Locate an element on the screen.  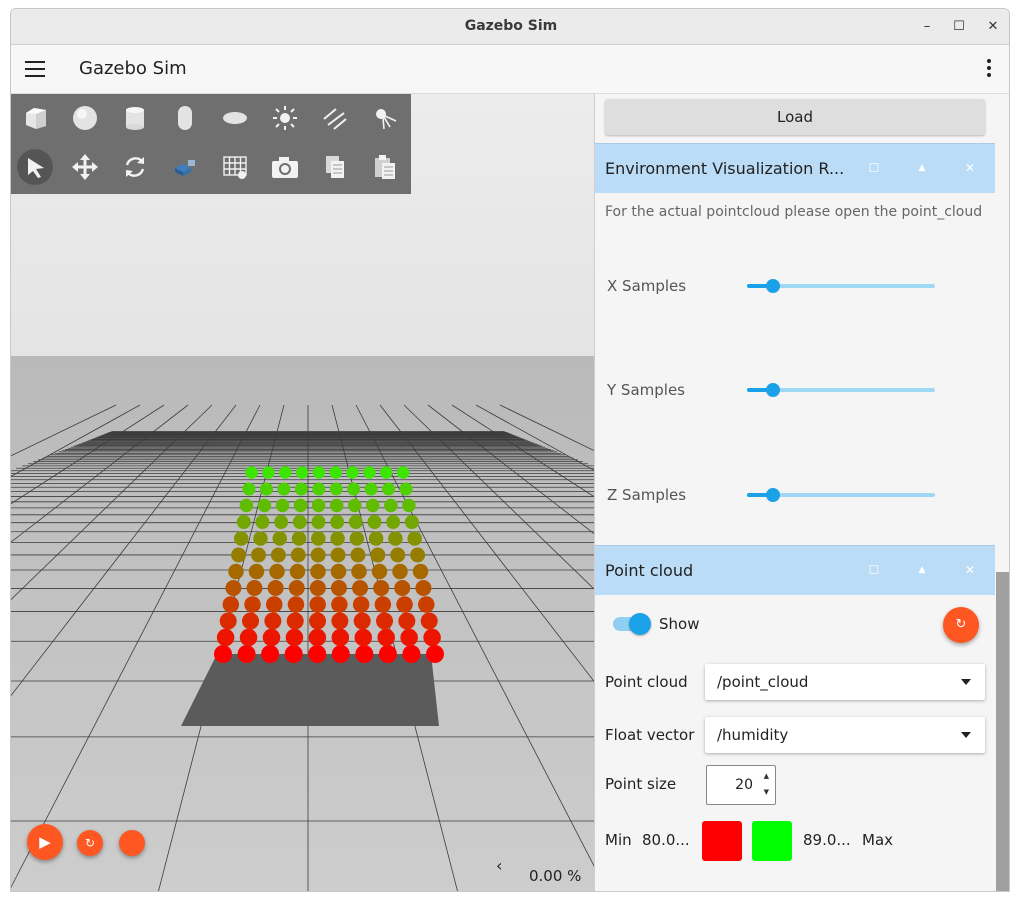
env-panel-collapse-button: ▲ is located at coordinates (922, 168).